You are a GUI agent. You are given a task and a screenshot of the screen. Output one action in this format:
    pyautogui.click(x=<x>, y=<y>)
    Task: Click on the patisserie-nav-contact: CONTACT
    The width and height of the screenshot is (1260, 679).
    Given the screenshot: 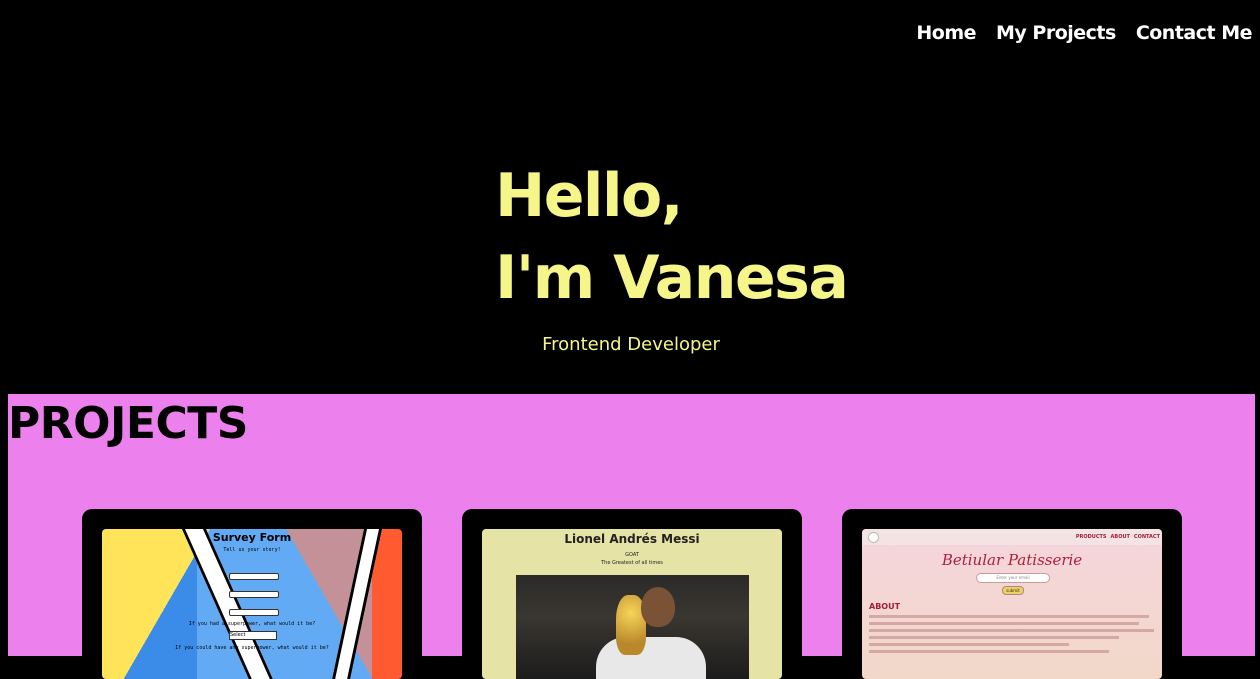 What is the action you would take?
    pyautogui.click(x=1146, y=537)
    